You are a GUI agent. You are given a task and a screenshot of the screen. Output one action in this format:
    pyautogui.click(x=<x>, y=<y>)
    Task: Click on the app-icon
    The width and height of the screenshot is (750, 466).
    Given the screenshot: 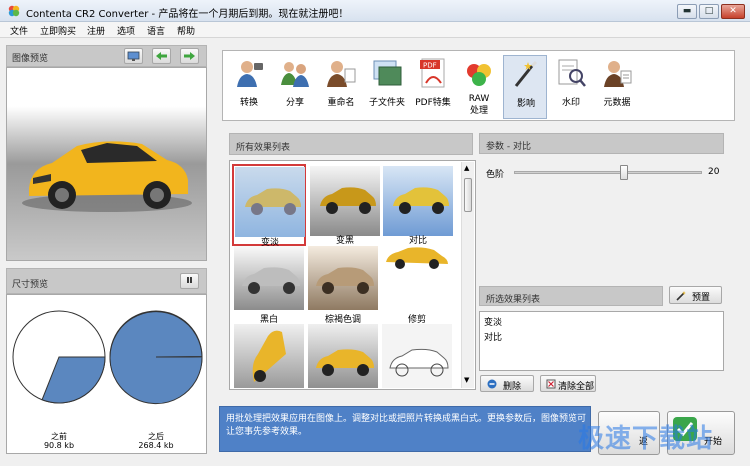 What is the action you would take?
    pyautogui.click(x=14, y=11)
    